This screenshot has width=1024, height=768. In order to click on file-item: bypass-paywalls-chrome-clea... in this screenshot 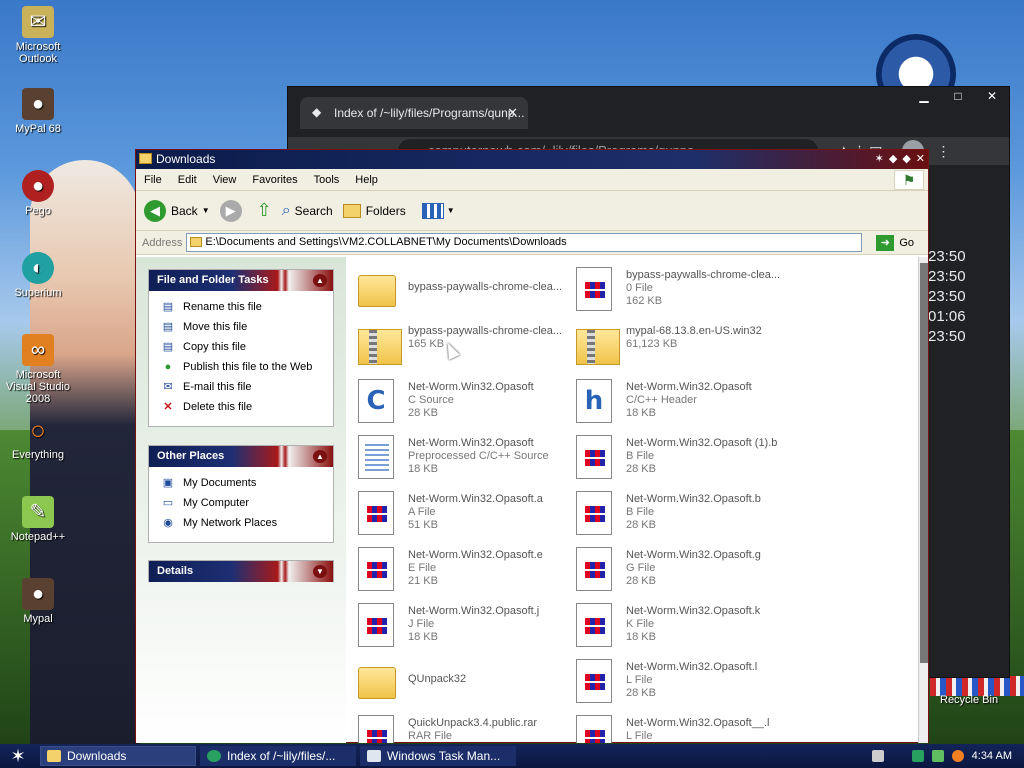, I will do `click(459, 288)`.